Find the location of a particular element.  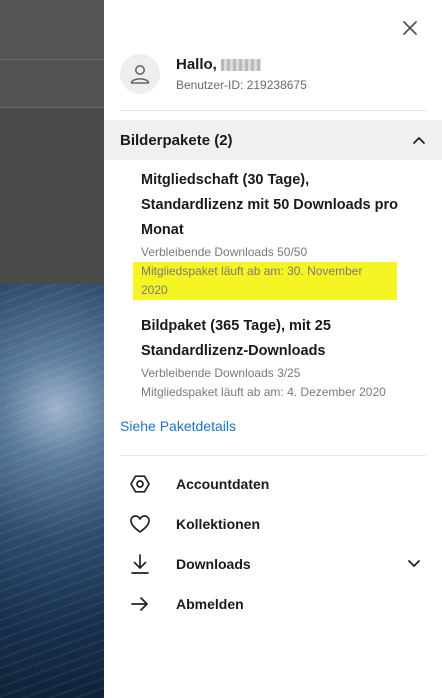

download-icon is located at coordinates (140, 564).